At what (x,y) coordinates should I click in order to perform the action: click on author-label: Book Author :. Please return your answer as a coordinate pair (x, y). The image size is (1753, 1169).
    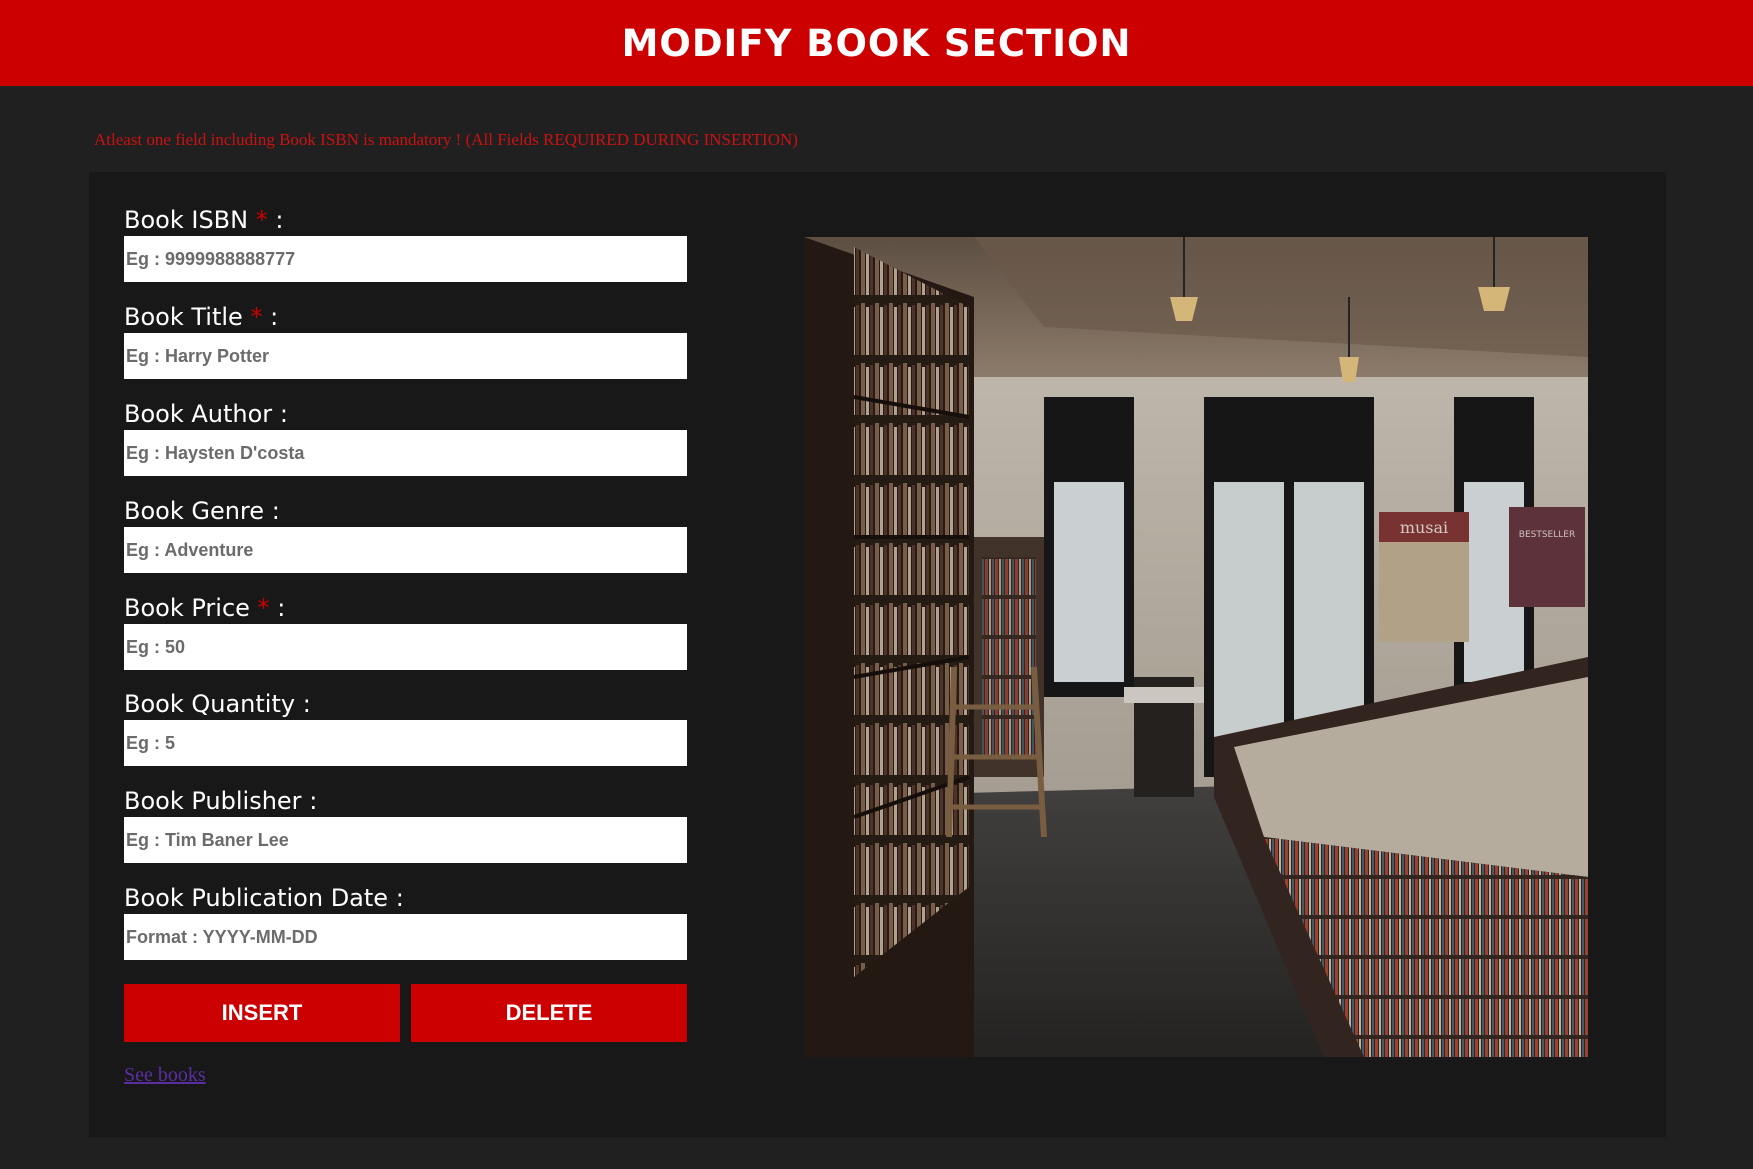
    Looking at the image, I should click on (206, 414).